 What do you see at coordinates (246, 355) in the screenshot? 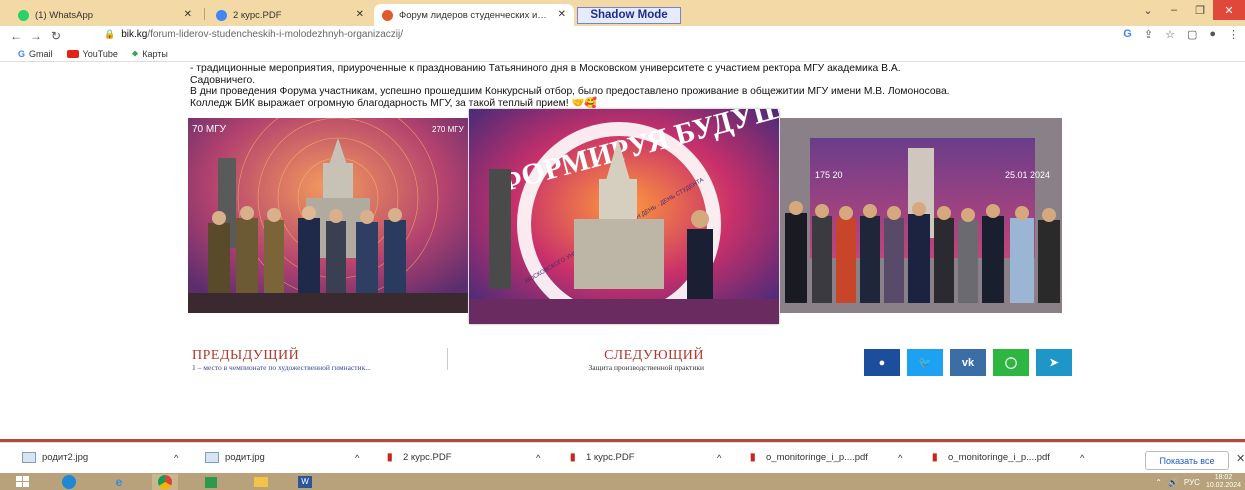
I see `prev-title: ПРЕДЫДУЩИЙ` at bounding box center [246, 355].